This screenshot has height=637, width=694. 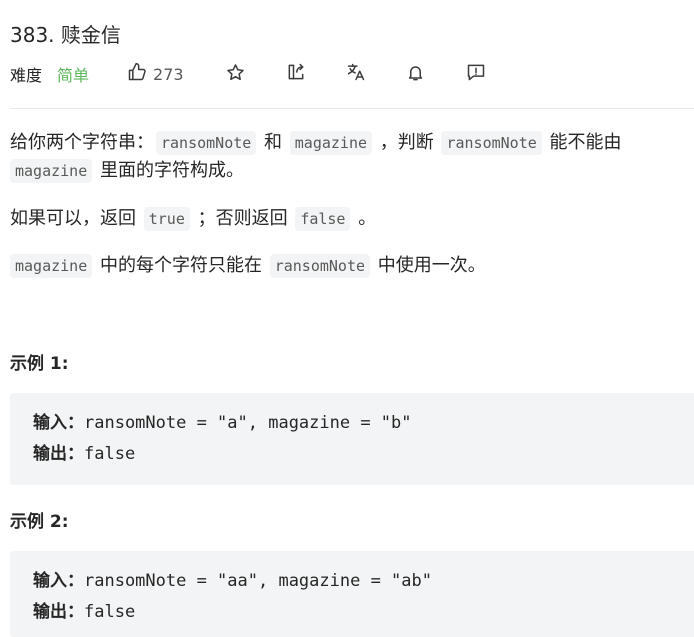 I want to click on example-2-title: 示例 2:, so click(x=39, y=522).